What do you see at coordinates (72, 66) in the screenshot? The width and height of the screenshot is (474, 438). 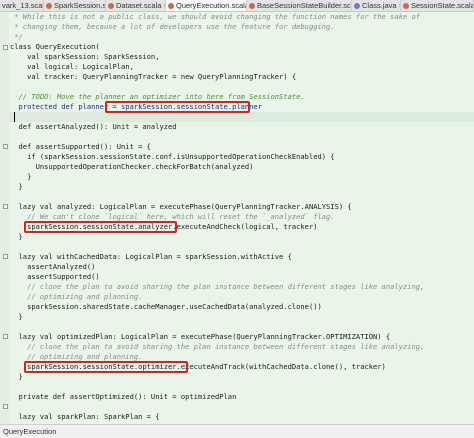 I see `code-line: val logical: LogicalPlan,` at bounding box center [72, 66].